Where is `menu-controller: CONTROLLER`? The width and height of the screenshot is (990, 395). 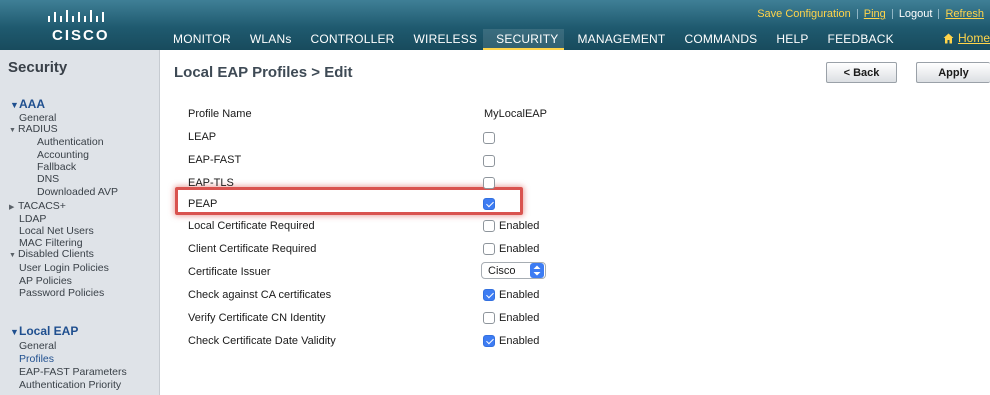 menu-controller: CONTROLLER is located at coordinates (349, 39).